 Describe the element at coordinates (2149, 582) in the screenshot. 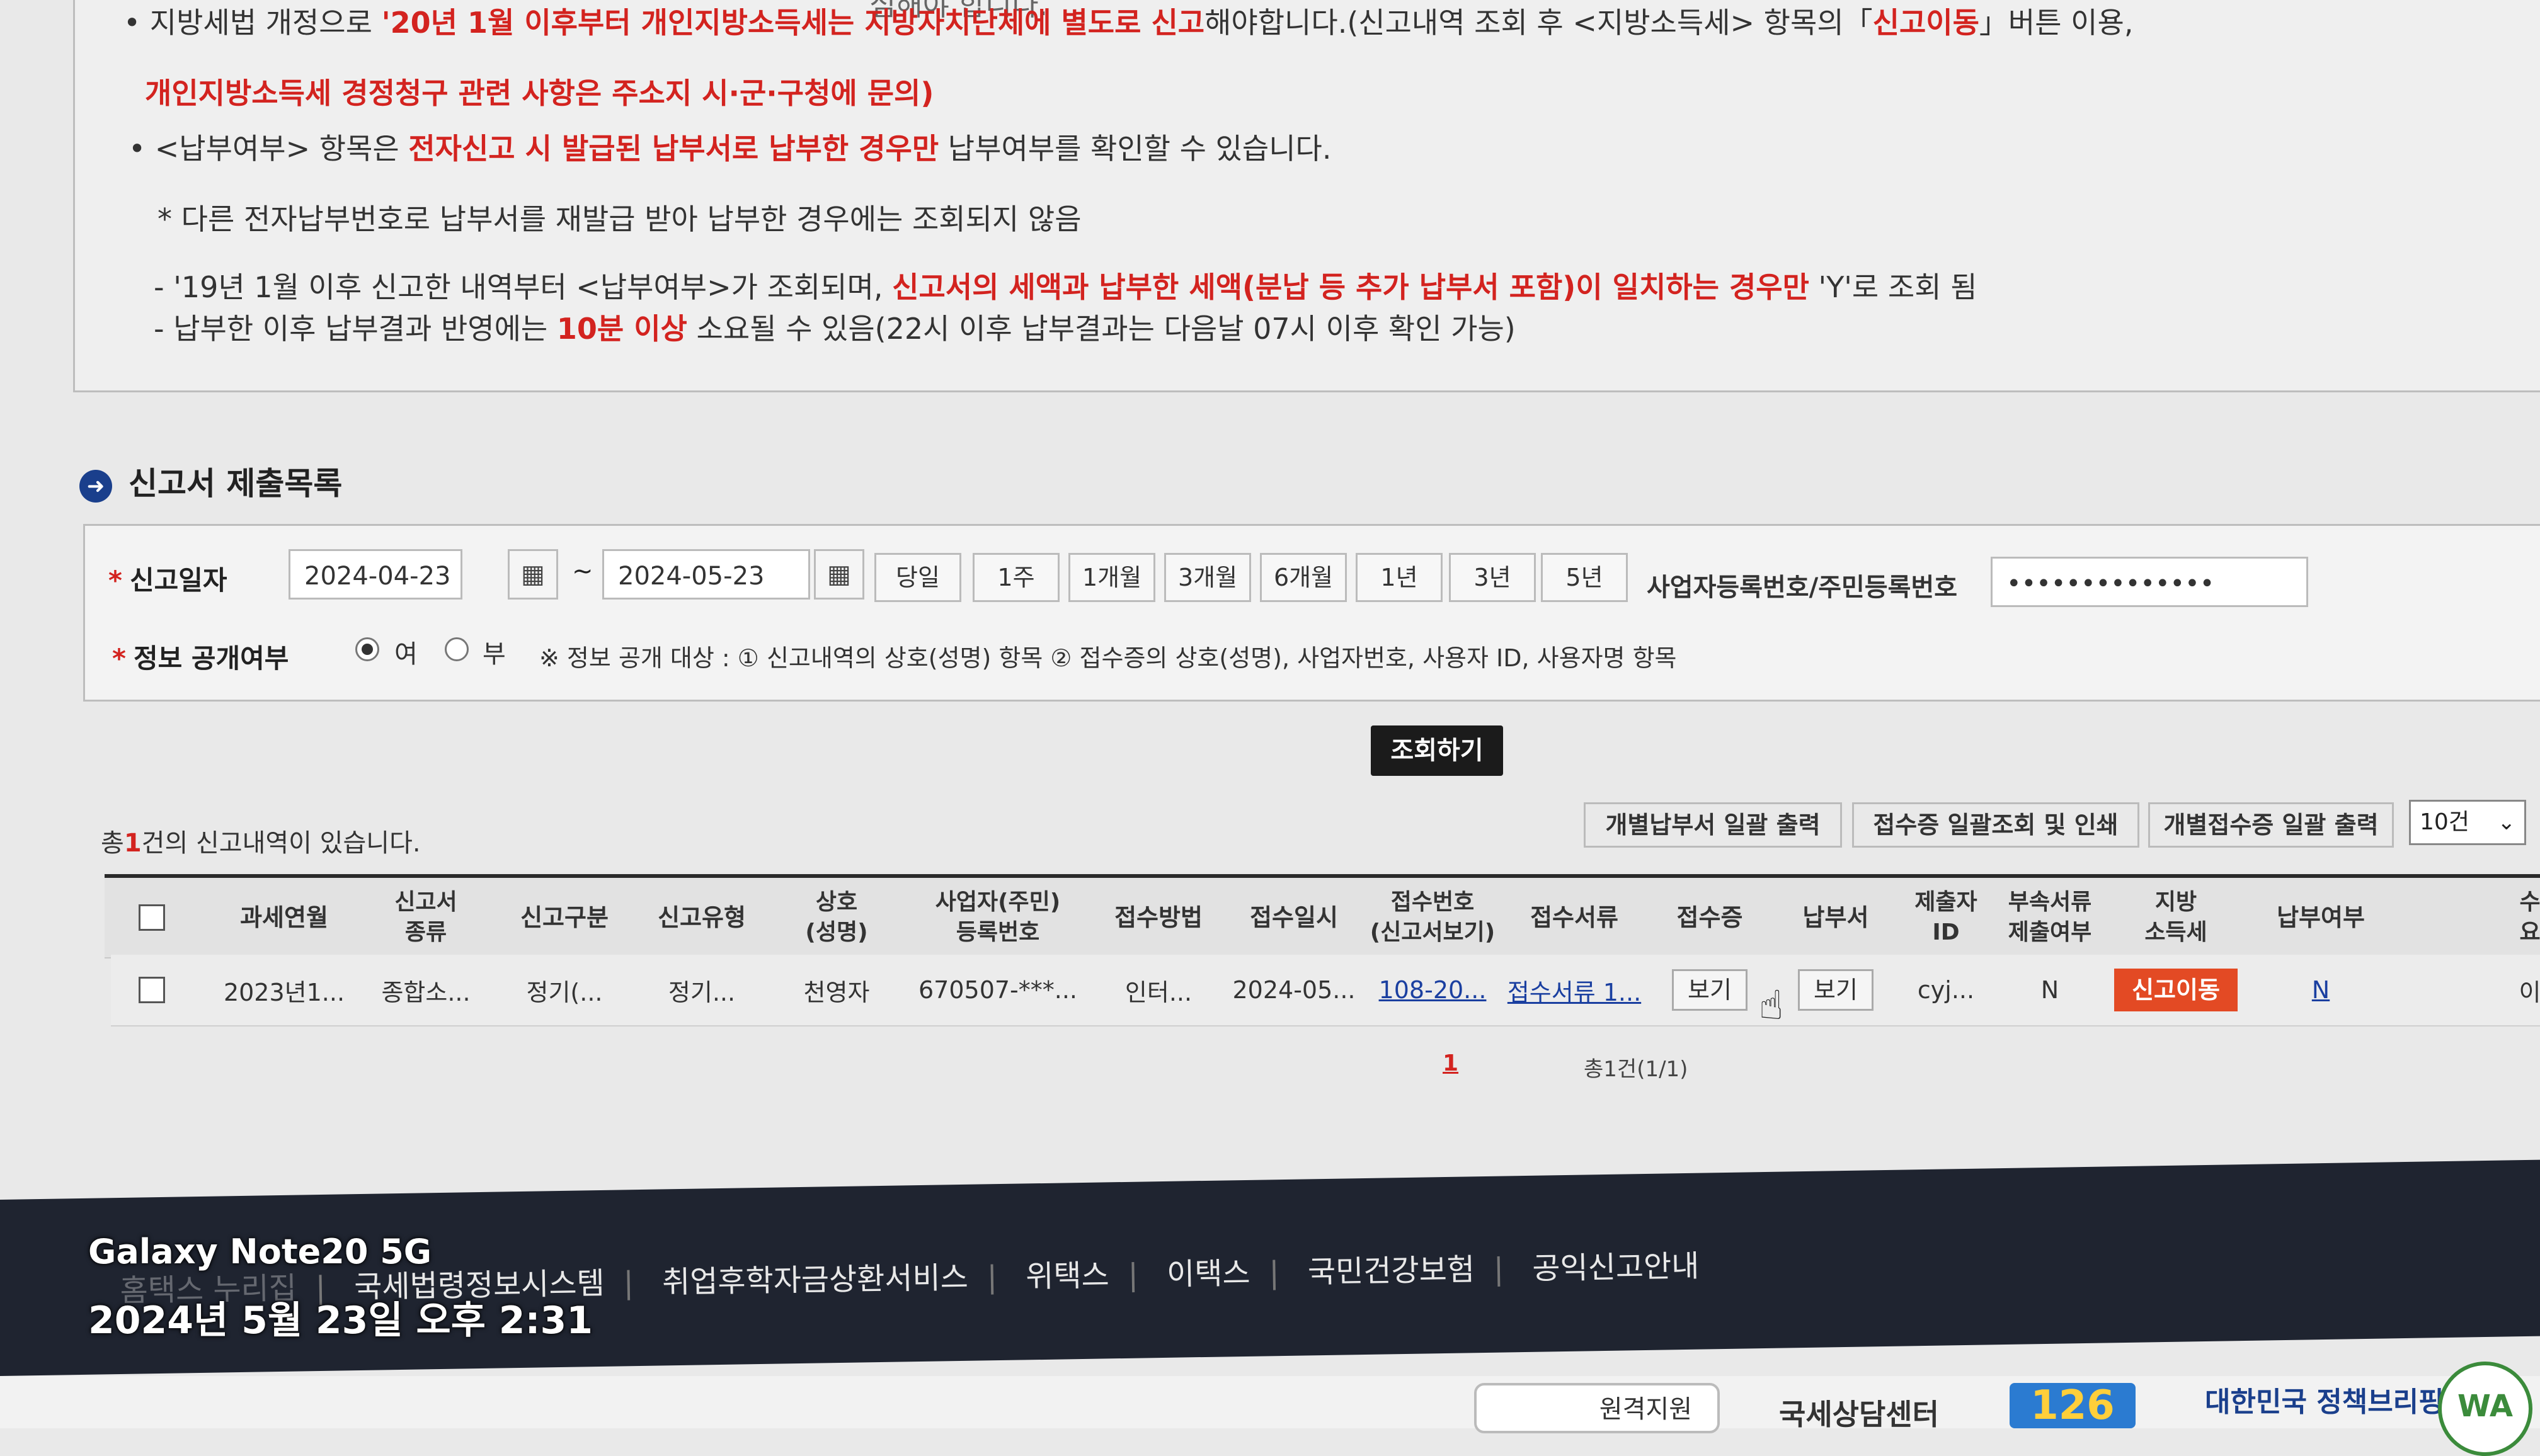

I see `business-id-input: ••••••••••••••` at that location.